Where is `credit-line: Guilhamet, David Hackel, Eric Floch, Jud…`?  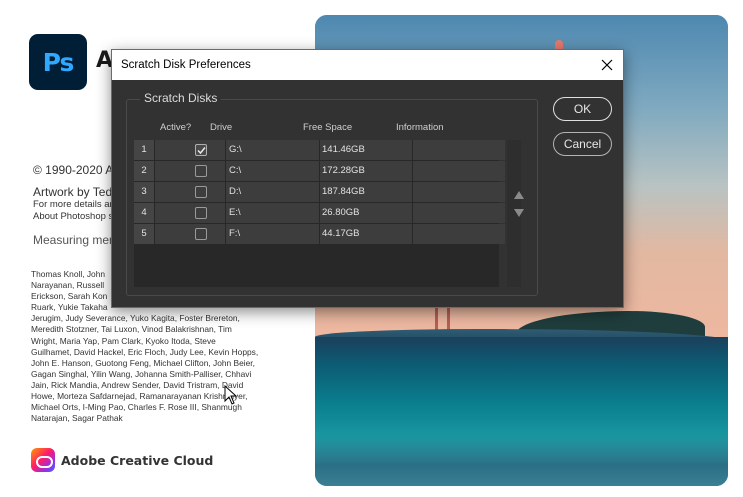
credit-line: Guilhamet, David Hackel, Eric Floch, Jud… is located at coordinates (145, 351).